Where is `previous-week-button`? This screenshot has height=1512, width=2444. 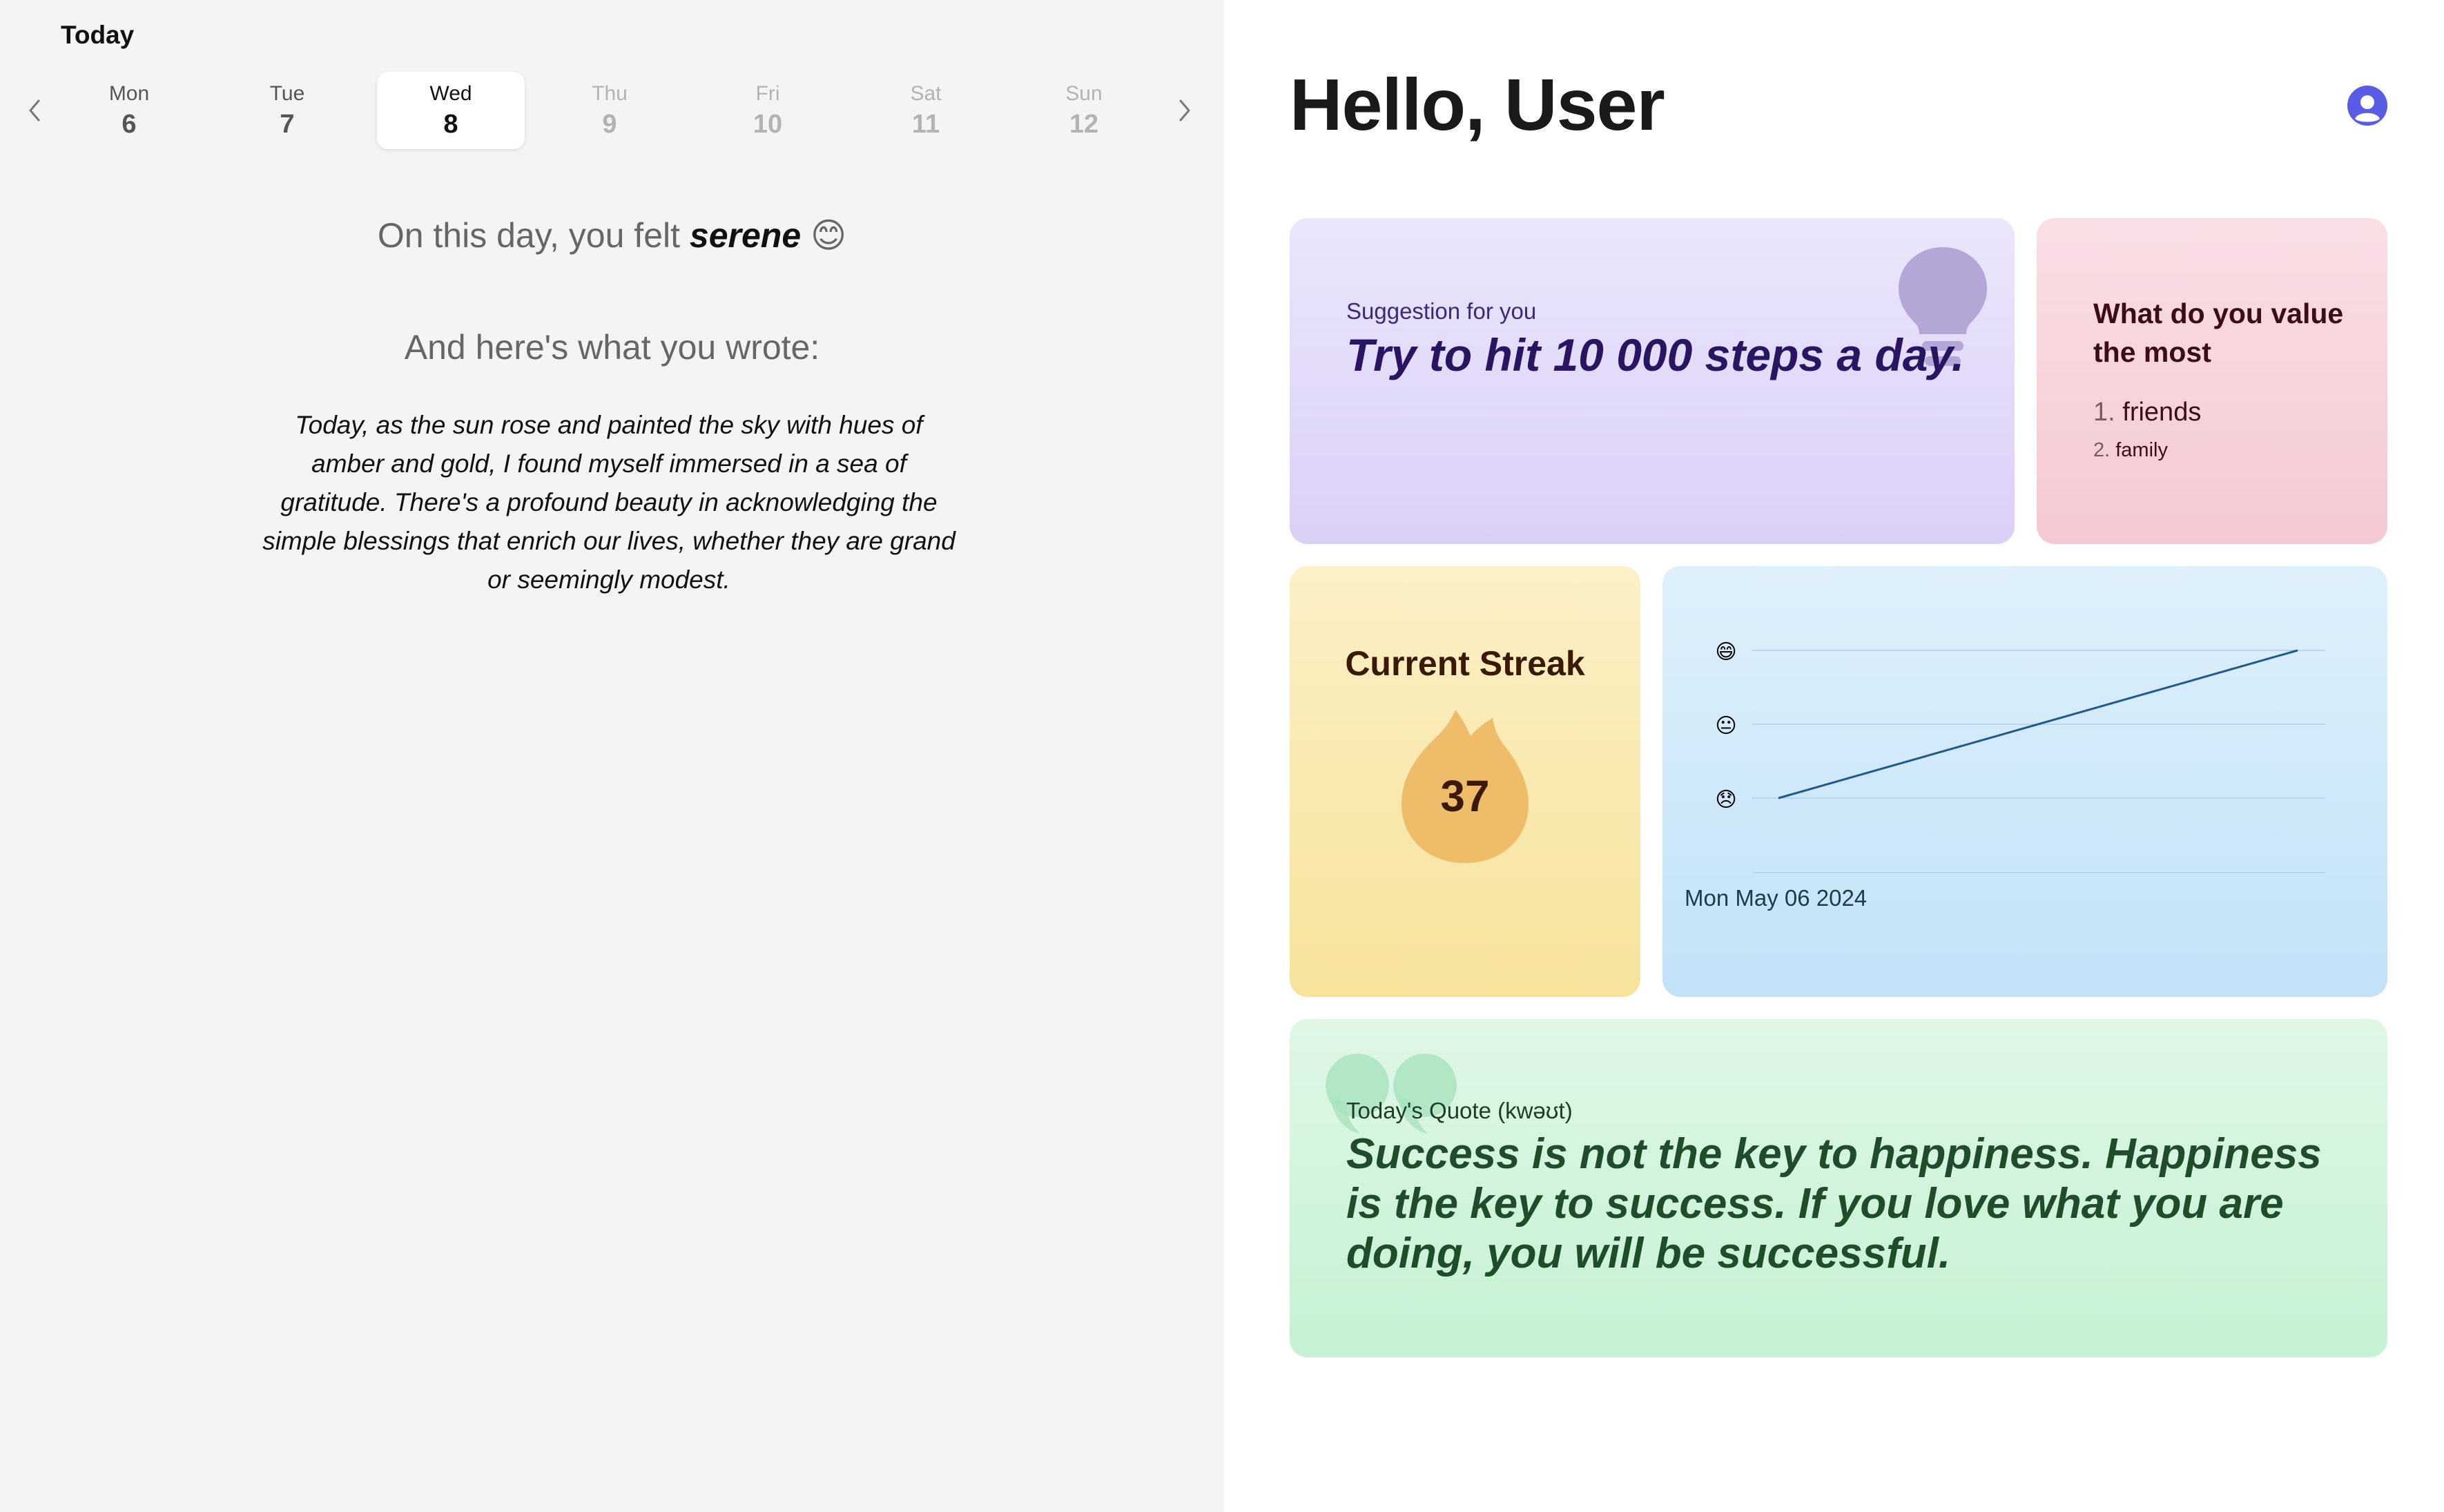 previous-week-button is located at coordinates (34, 110).